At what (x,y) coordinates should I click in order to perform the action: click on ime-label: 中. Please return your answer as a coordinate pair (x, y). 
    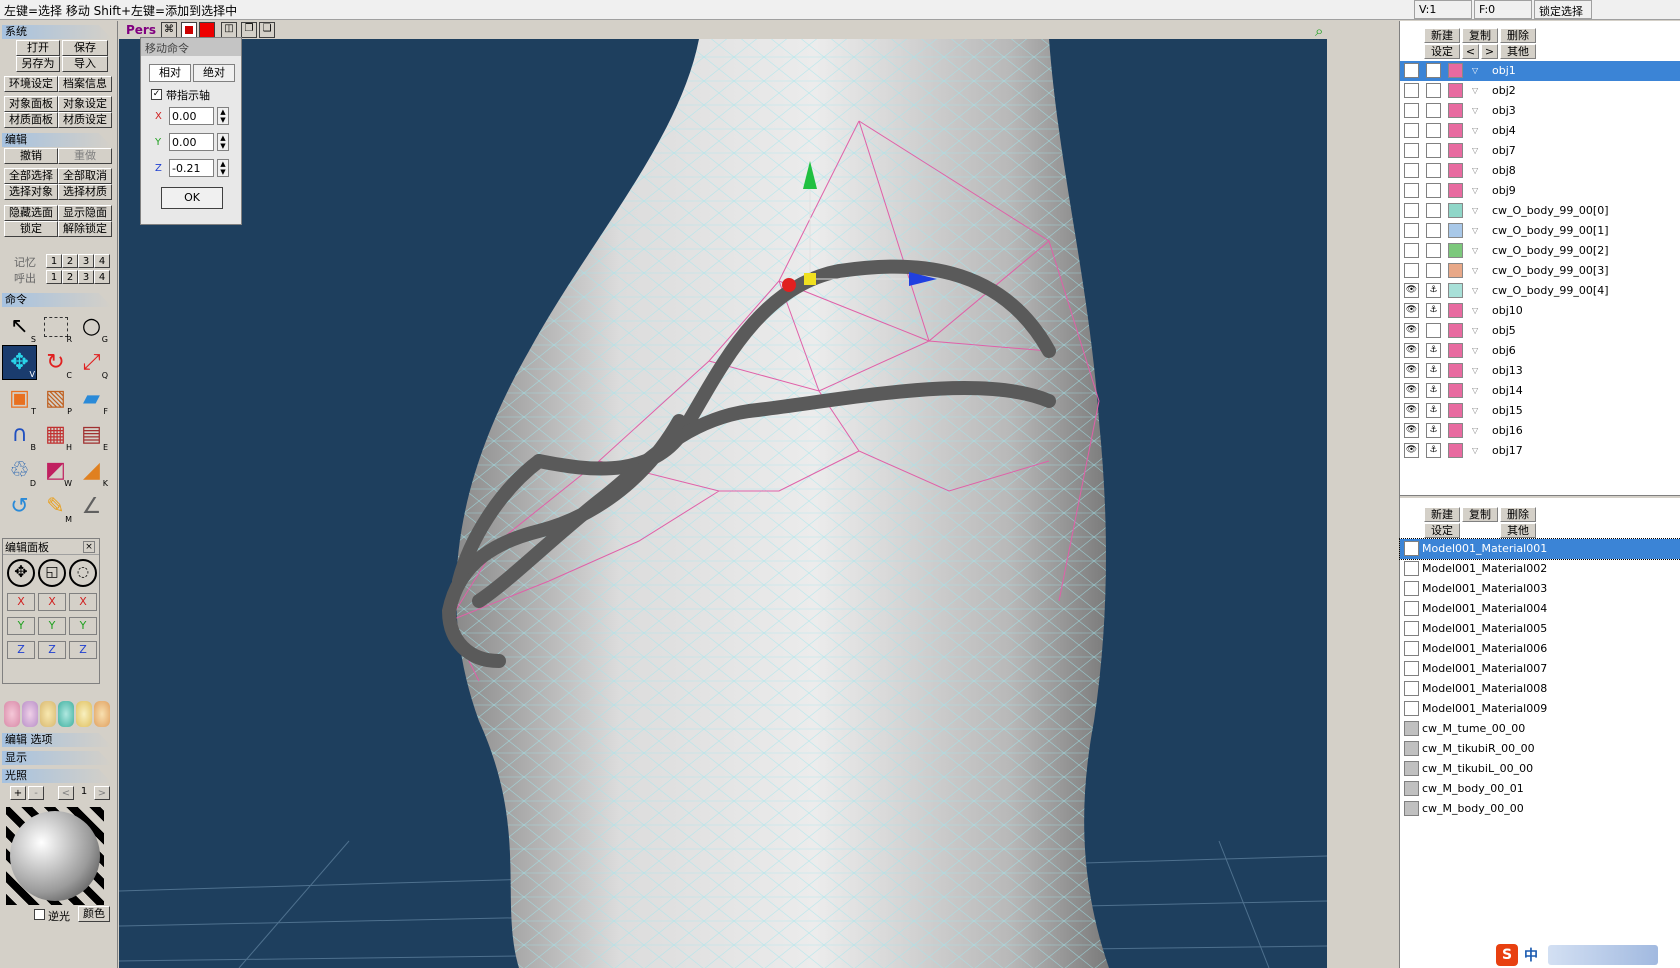
    Looking at the image, I should click on (1531, 955).